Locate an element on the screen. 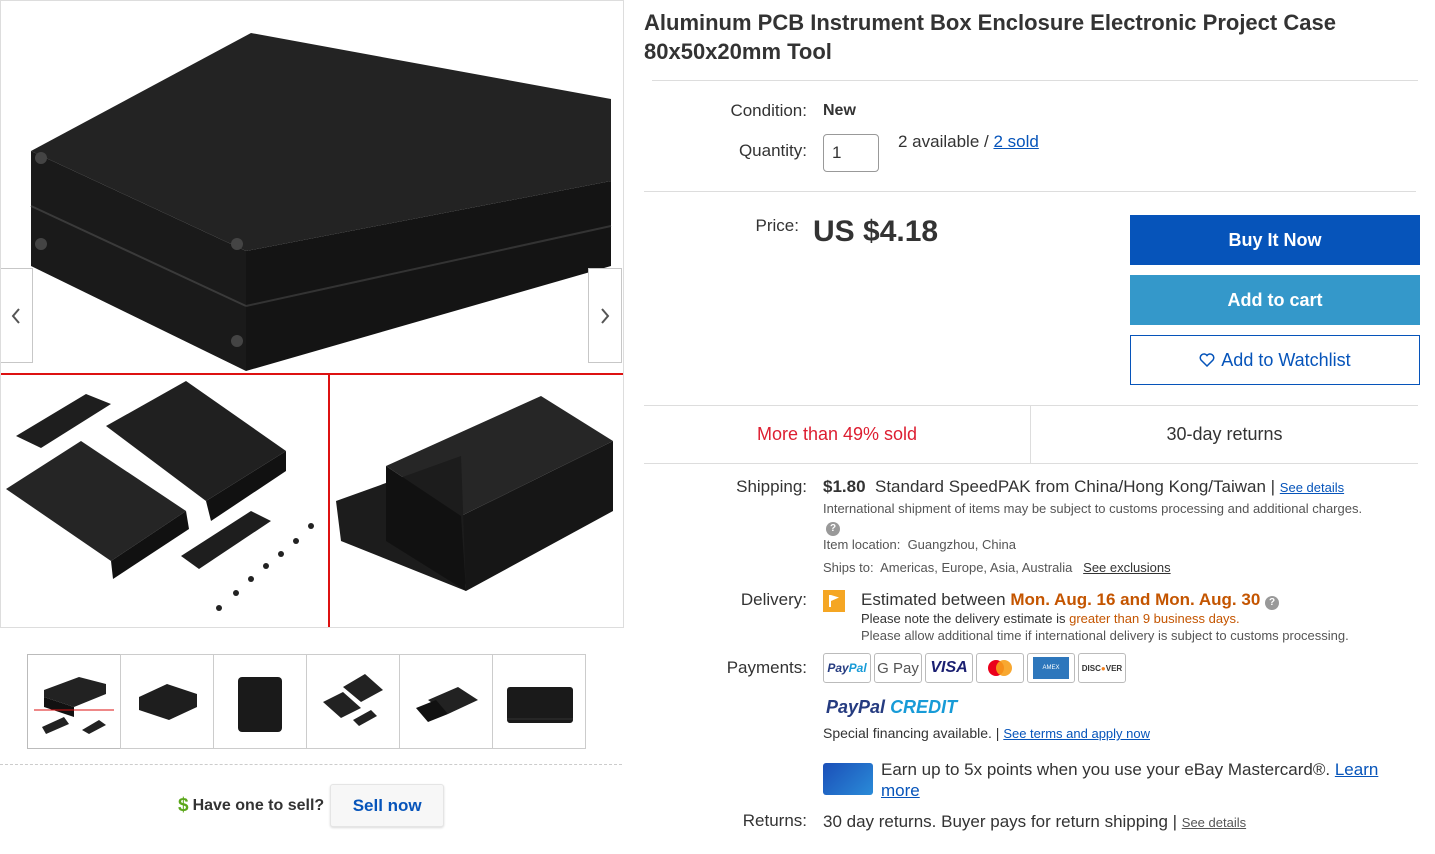  returns-label: Returns: is located at coordinates (774, 820).